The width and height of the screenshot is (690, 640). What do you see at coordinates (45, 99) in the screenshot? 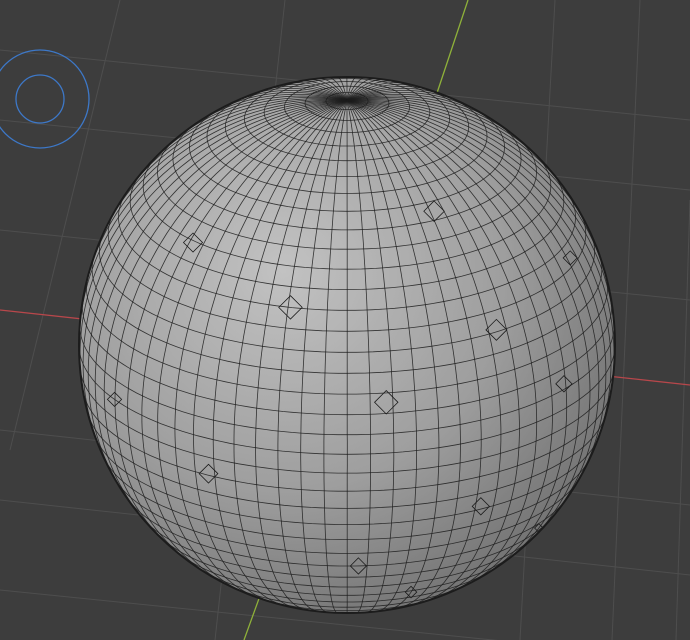
I see `sun-light-gizmo-icon` at bounding box center [45, 99].